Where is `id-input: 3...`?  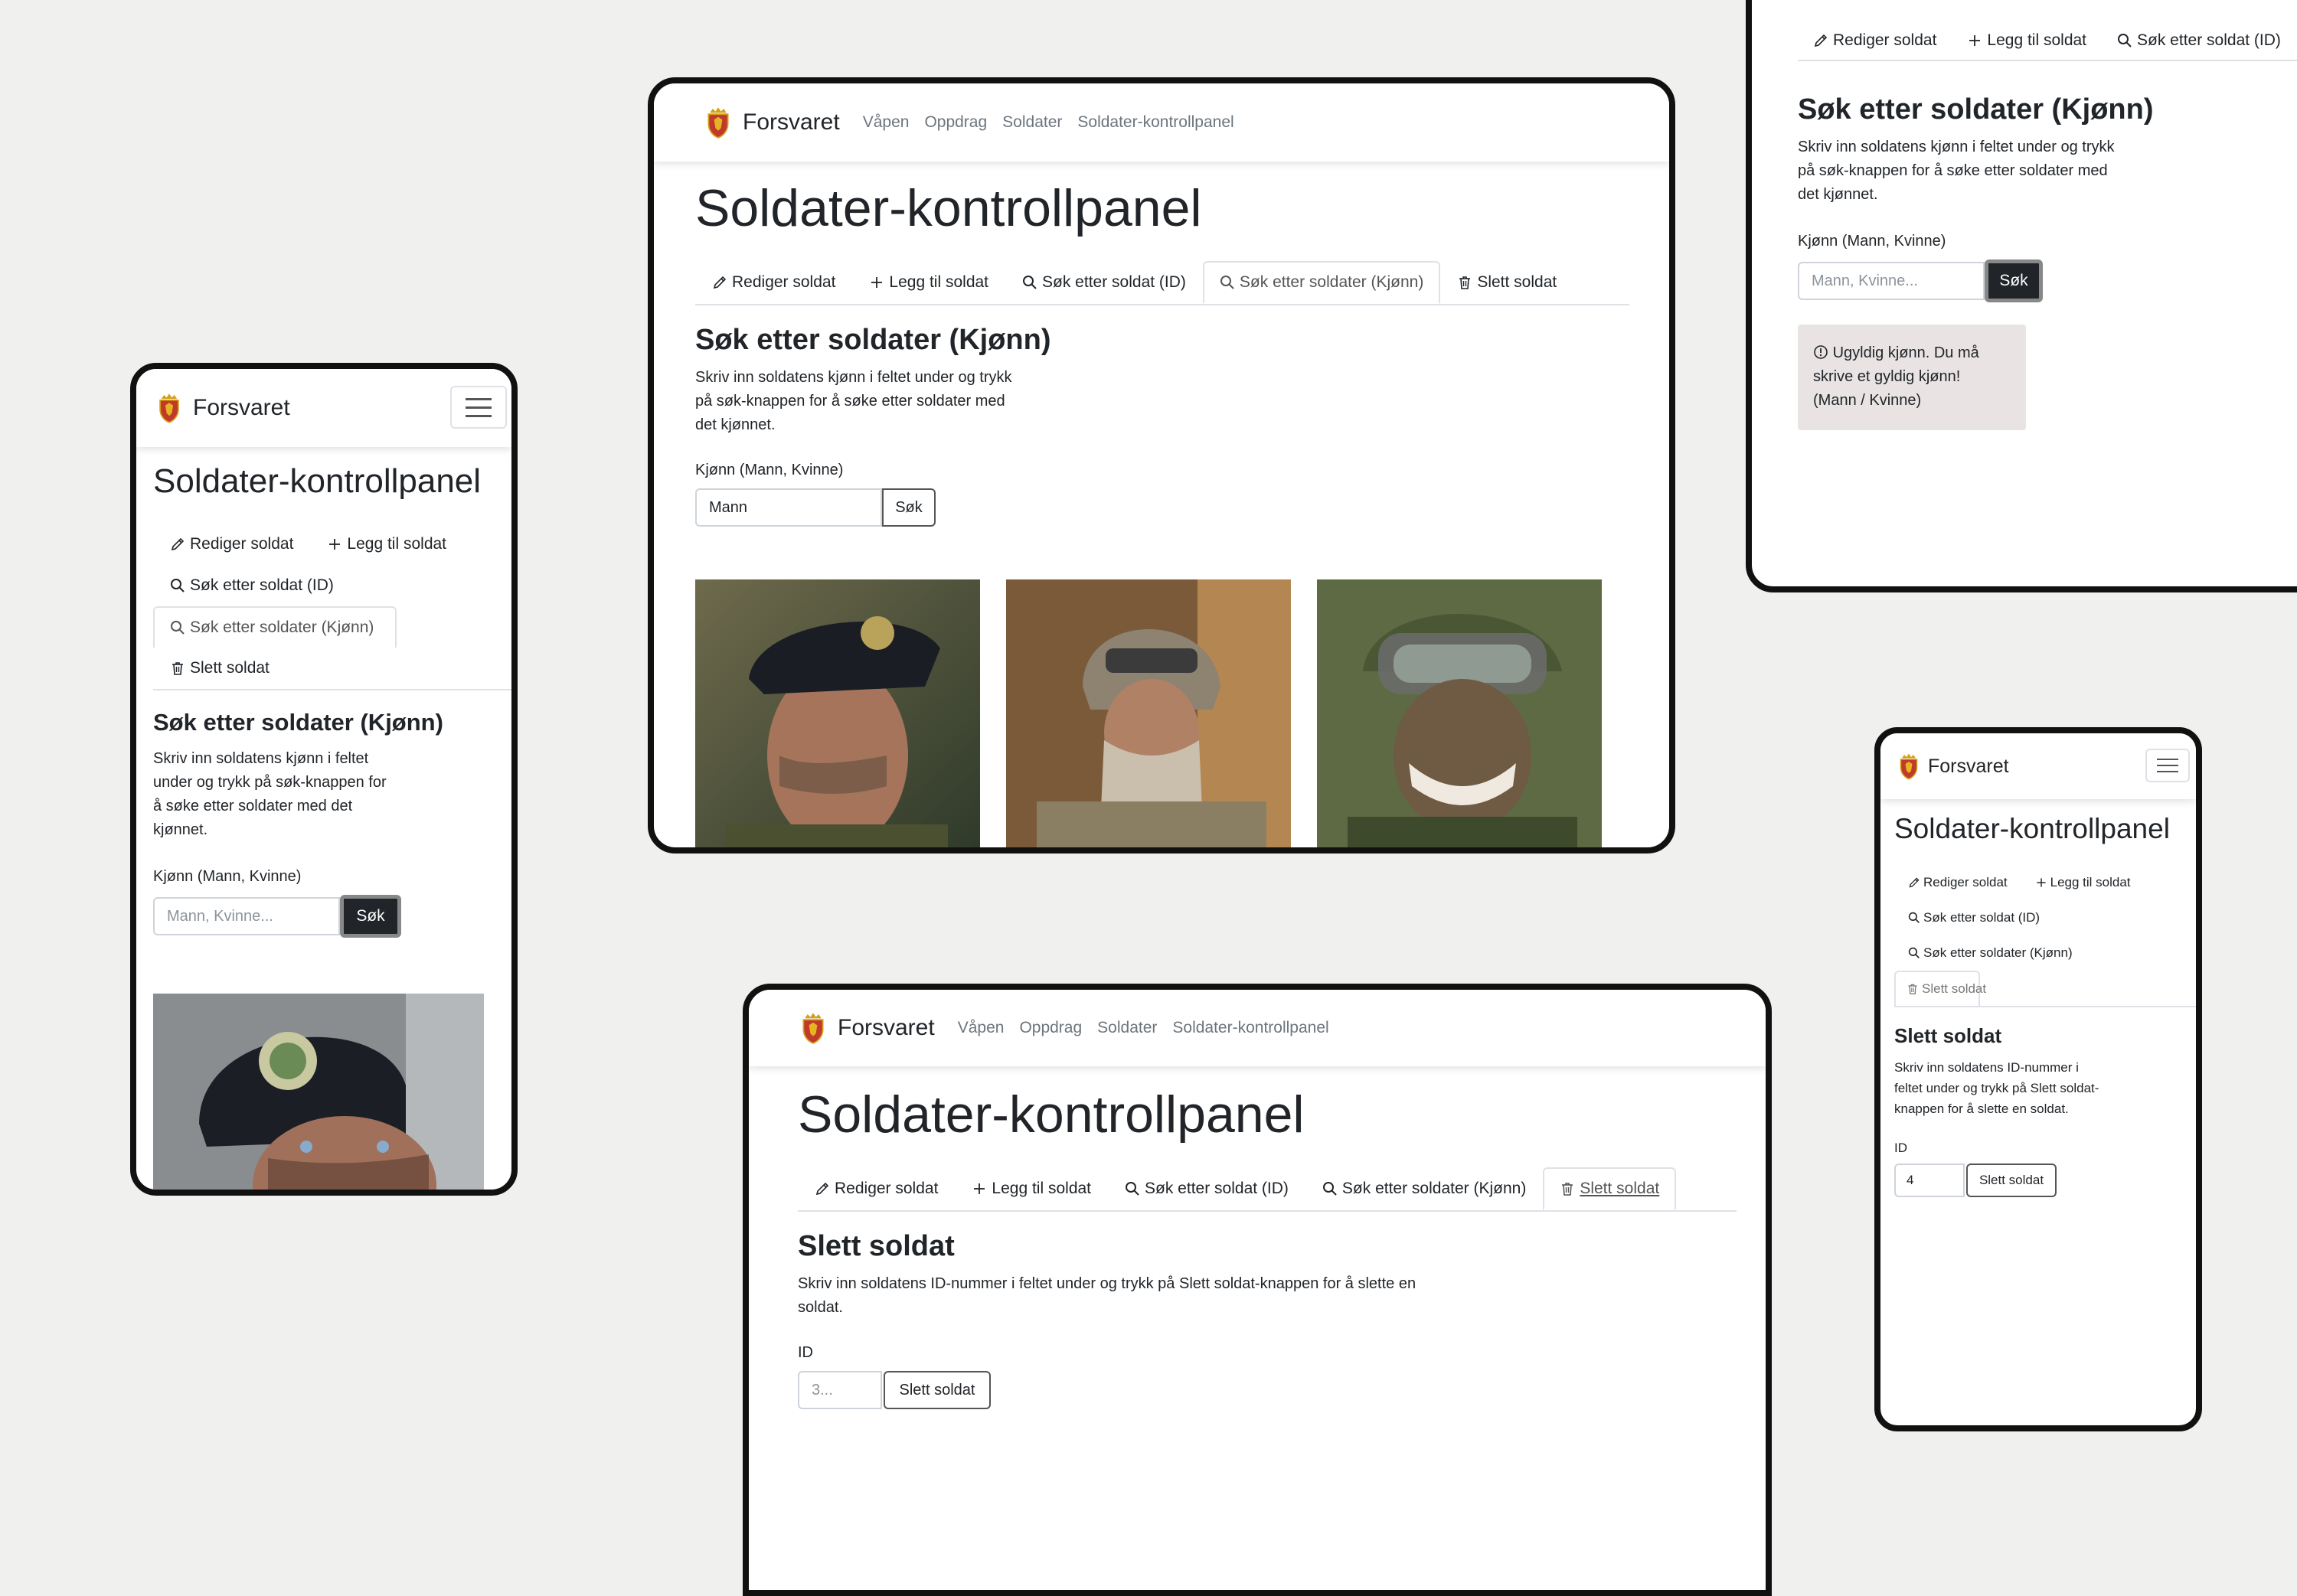 id-input: 3... is located at coordinates (840, 1390).